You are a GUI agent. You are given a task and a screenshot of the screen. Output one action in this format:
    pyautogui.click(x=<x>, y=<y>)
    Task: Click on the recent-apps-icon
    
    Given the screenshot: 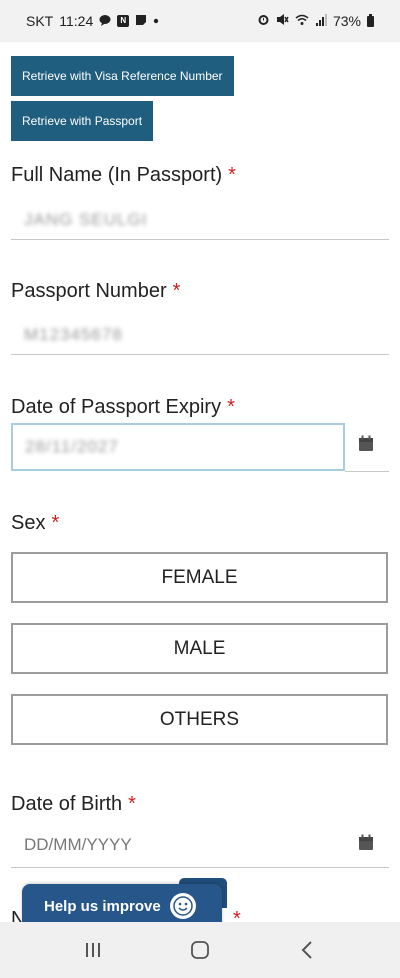 What is the action you would take?
    pyautogui.click(x=93, y=950)
    